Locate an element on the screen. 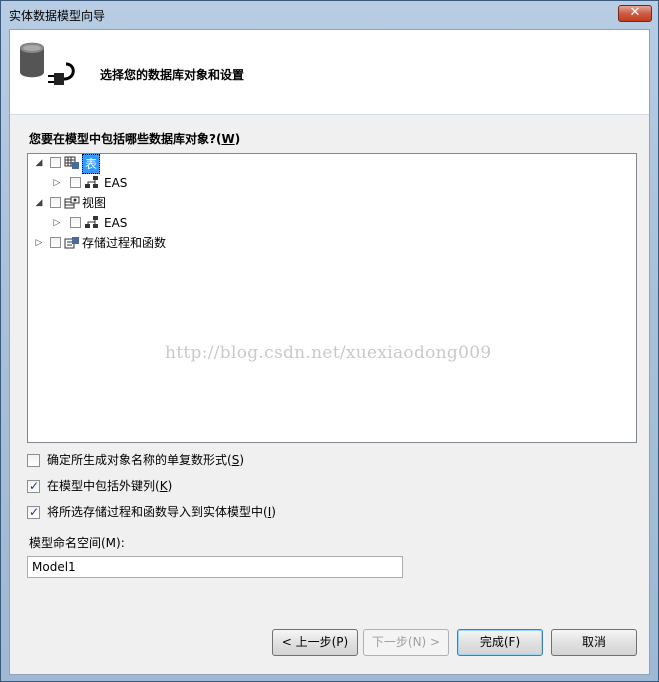 The width and height of the screenshot is (659, 682). page-title: 选择您的数据库对象和设置 is located at coordinates (172, 75).